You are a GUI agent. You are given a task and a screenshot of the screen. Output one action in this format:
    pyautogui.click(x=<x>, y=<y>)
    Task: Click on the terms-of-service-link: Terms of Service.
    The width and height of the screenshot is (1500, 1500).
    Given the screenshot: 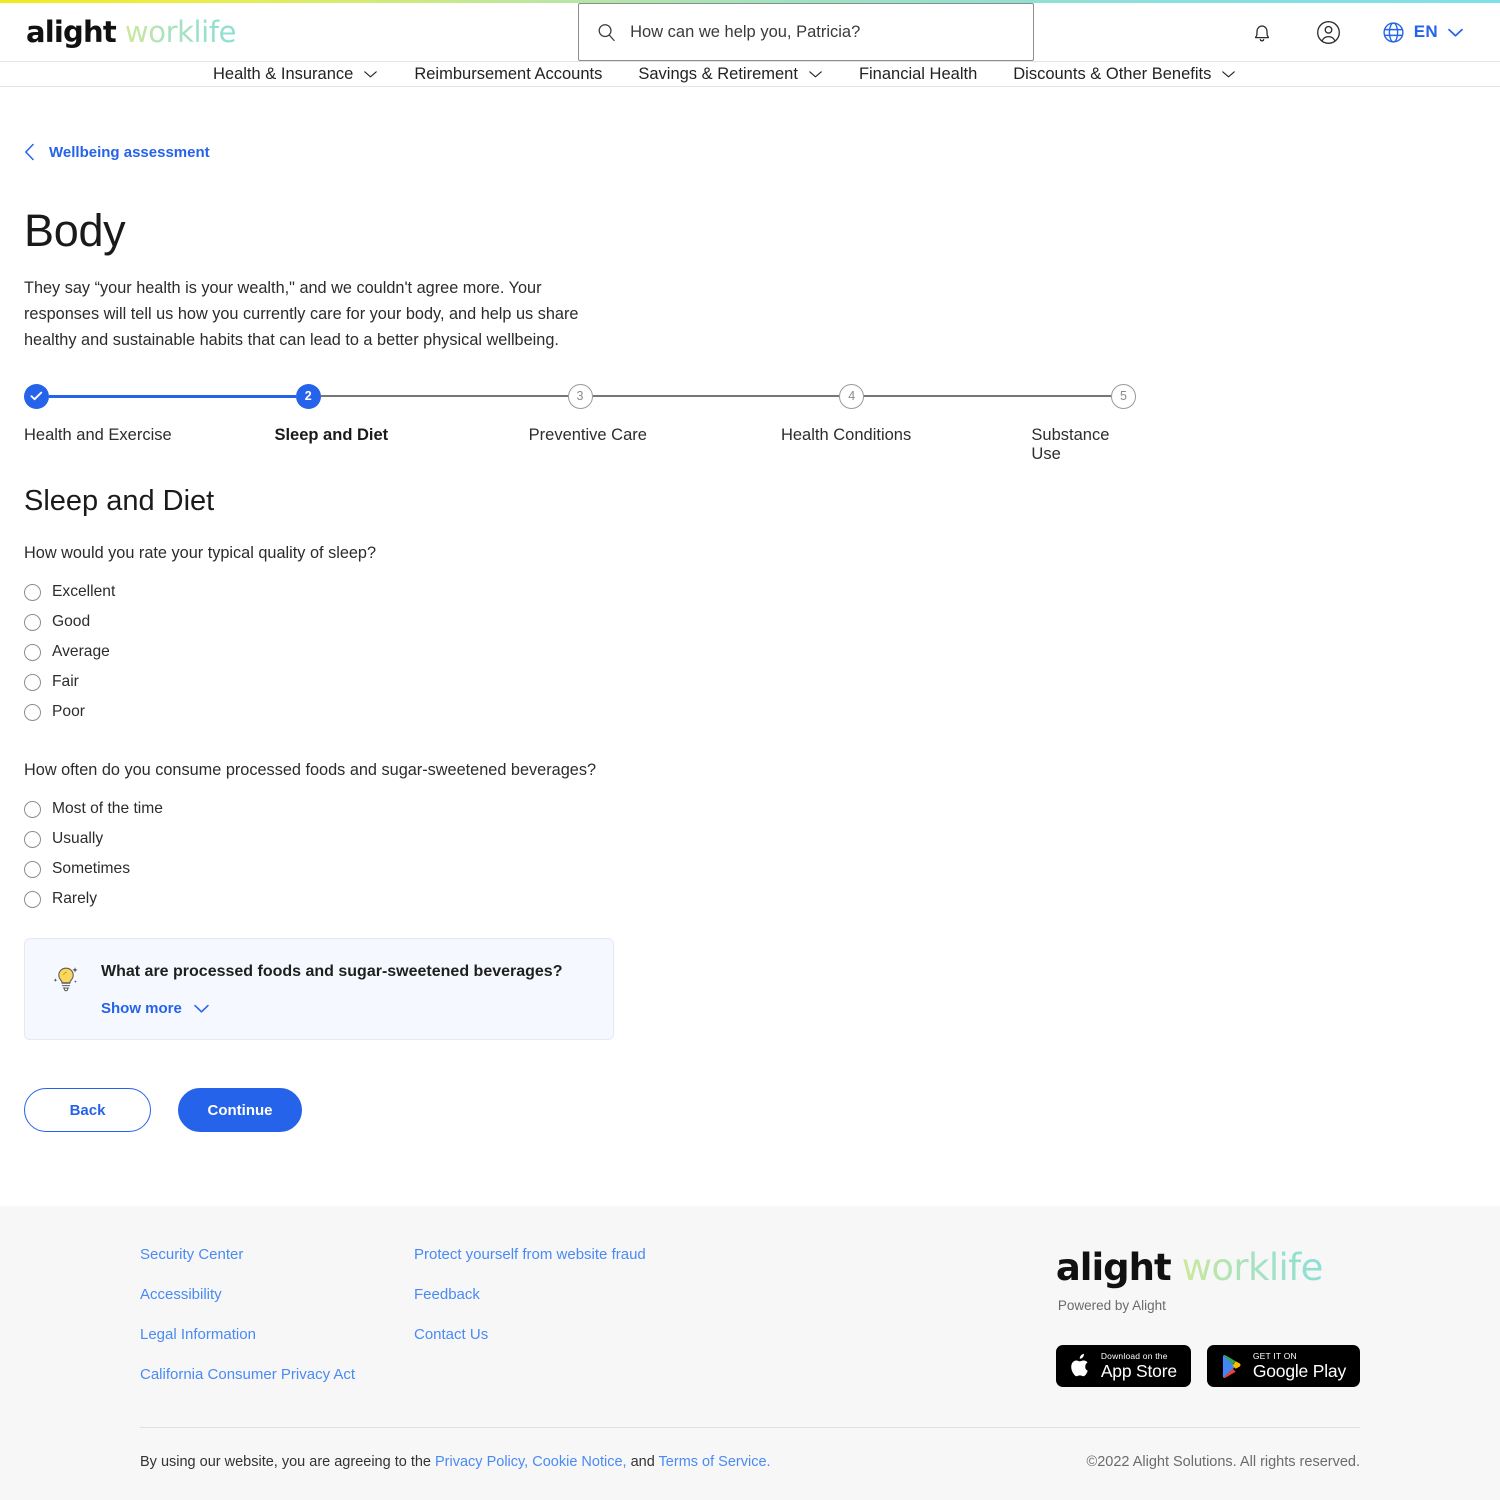 What is the action you would take?
    pyautogui.click(x=715, y=1462)
    